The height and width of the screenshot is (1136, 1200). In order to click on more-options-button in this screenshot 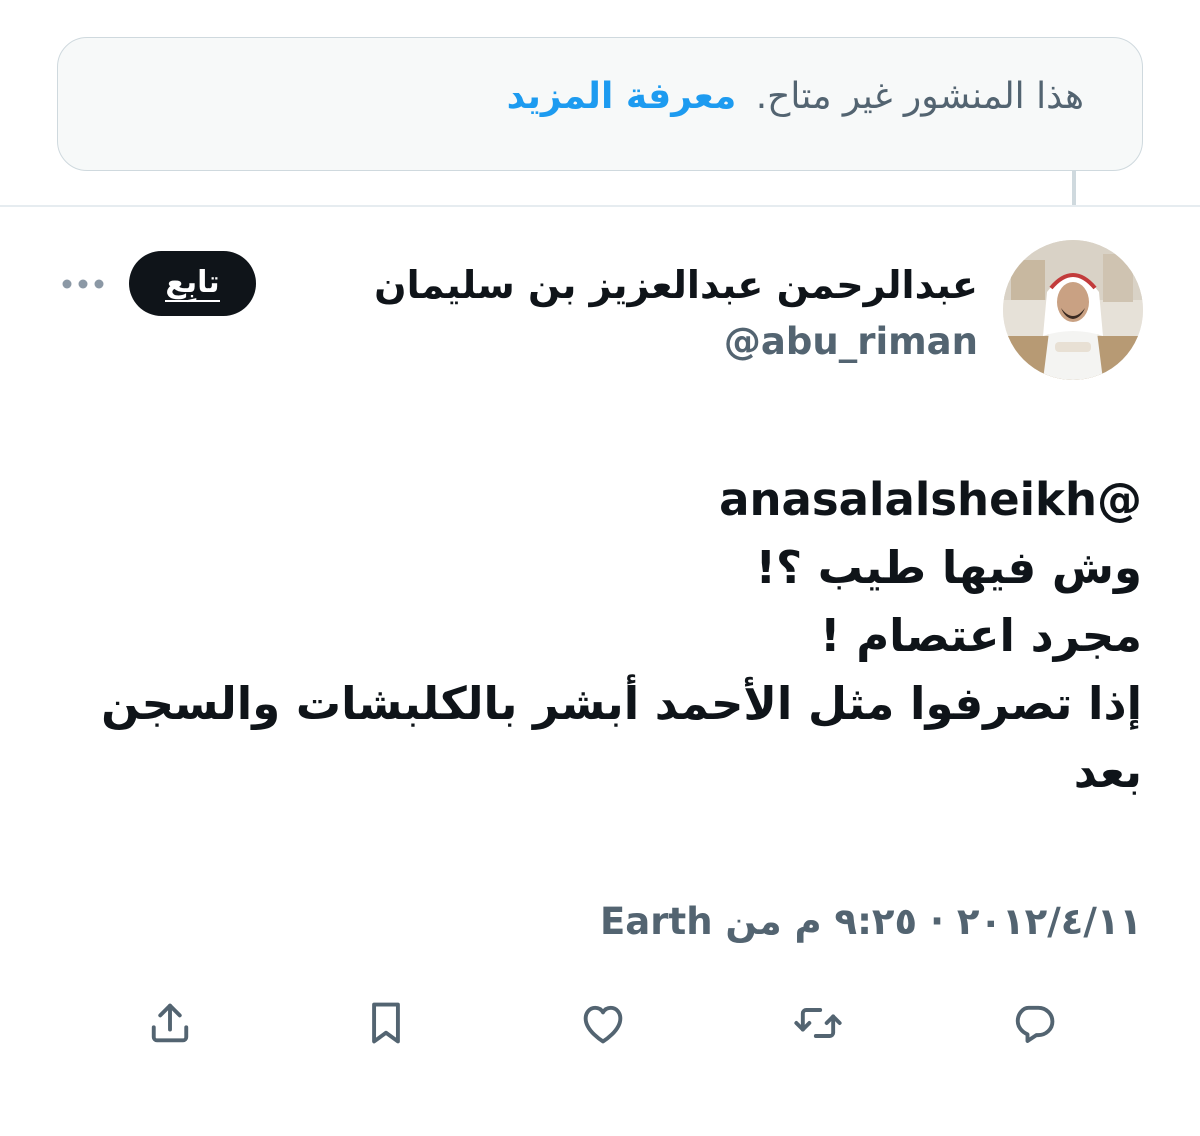, I will do `click(83, 284)`.